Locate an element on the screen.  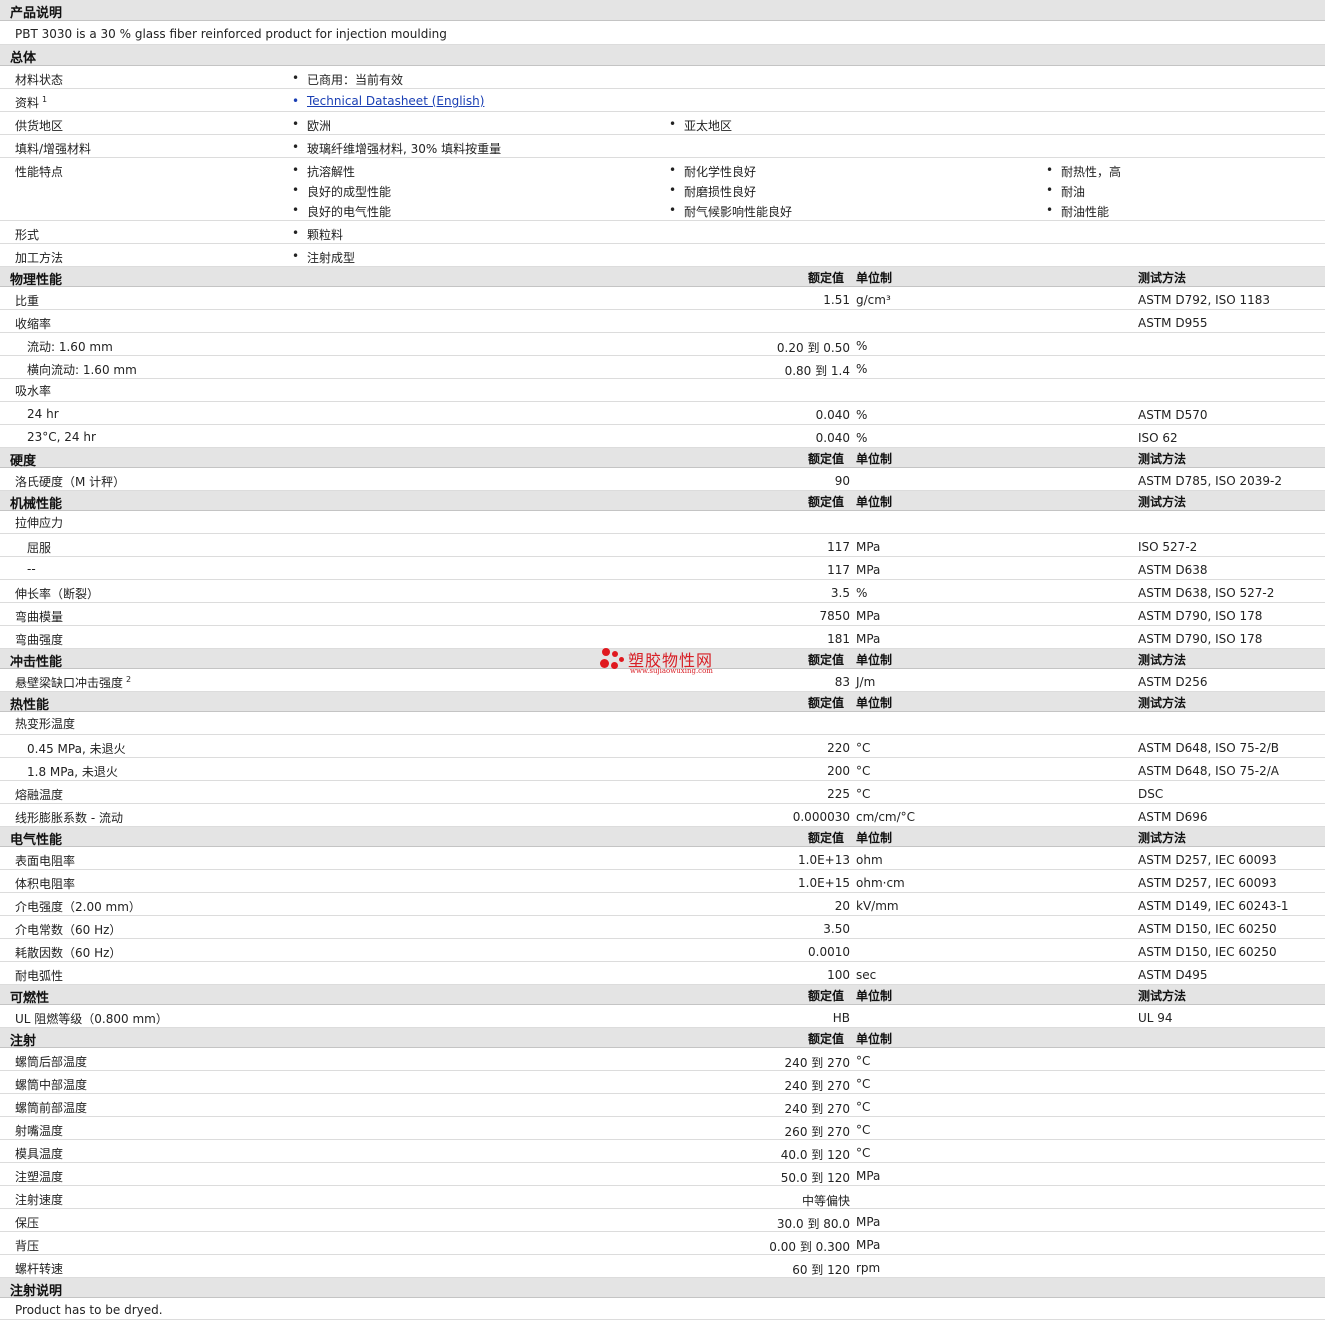
property-test-method: ASTM D648, ISO 75-2/A is located at coordinates (1208, 771).